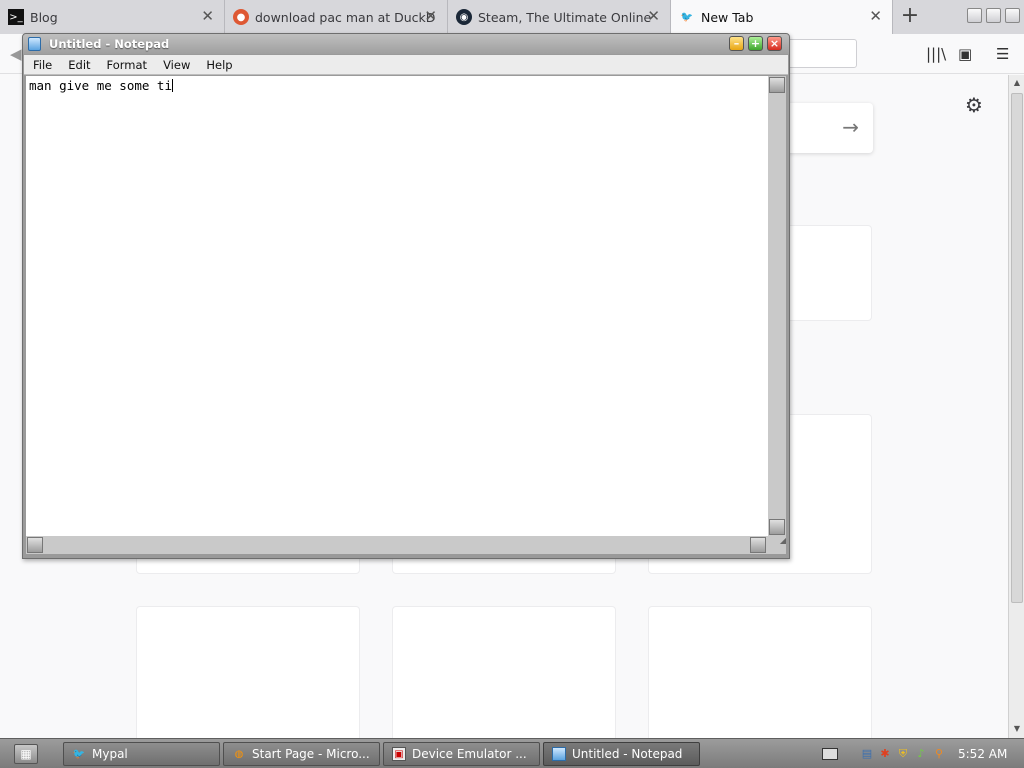 This screenshot has width=1024, height=768. I want to click on keyboard-icon, so click(830, 754).